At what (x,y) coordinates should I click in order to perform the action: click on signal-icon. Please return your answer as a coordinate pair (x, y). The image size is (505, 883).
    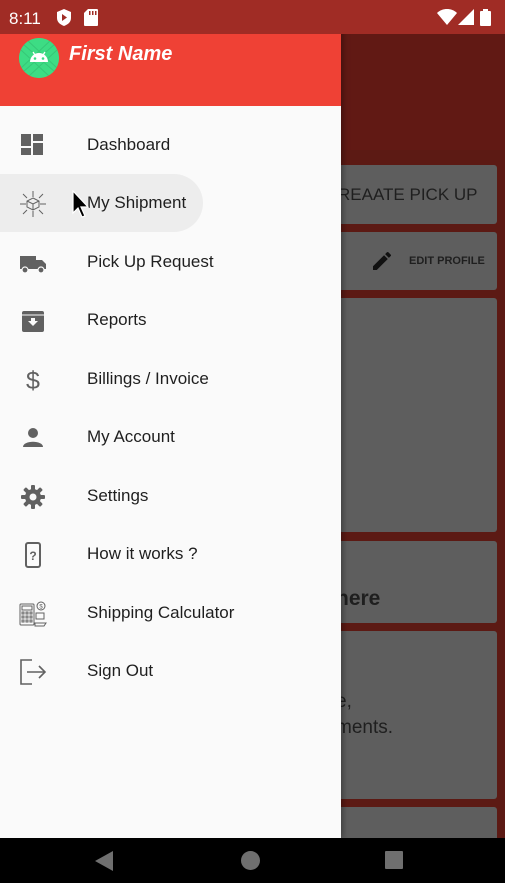
    Looking at the image, I should click on (466, 17).